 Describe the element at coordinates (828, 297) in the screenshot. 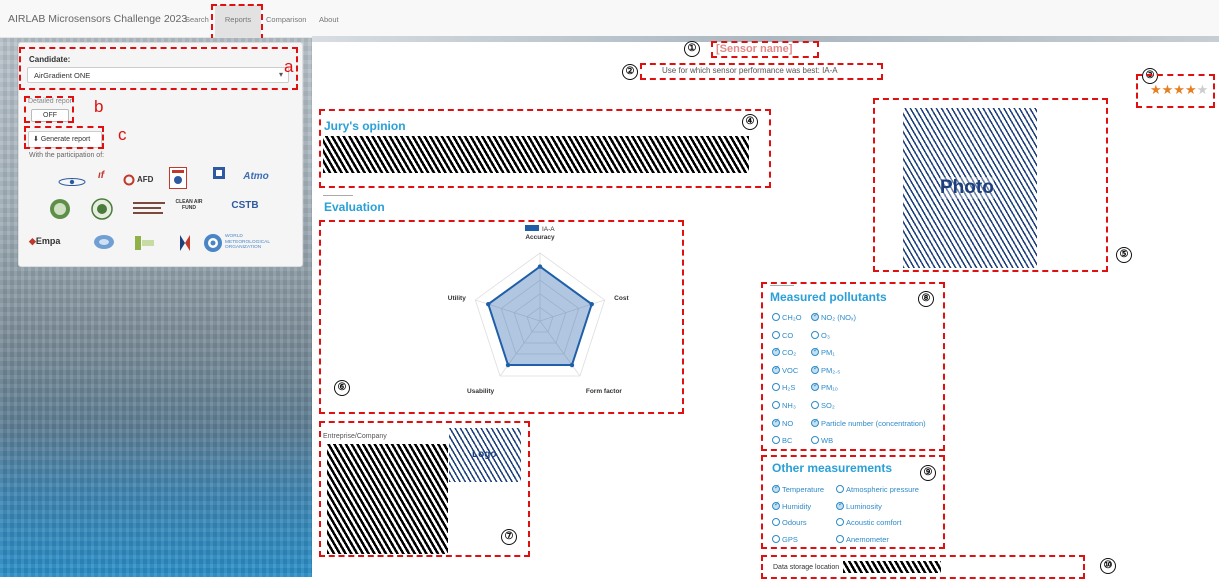

I see `measured-pollutants-title: Measured pollutants` at that location.